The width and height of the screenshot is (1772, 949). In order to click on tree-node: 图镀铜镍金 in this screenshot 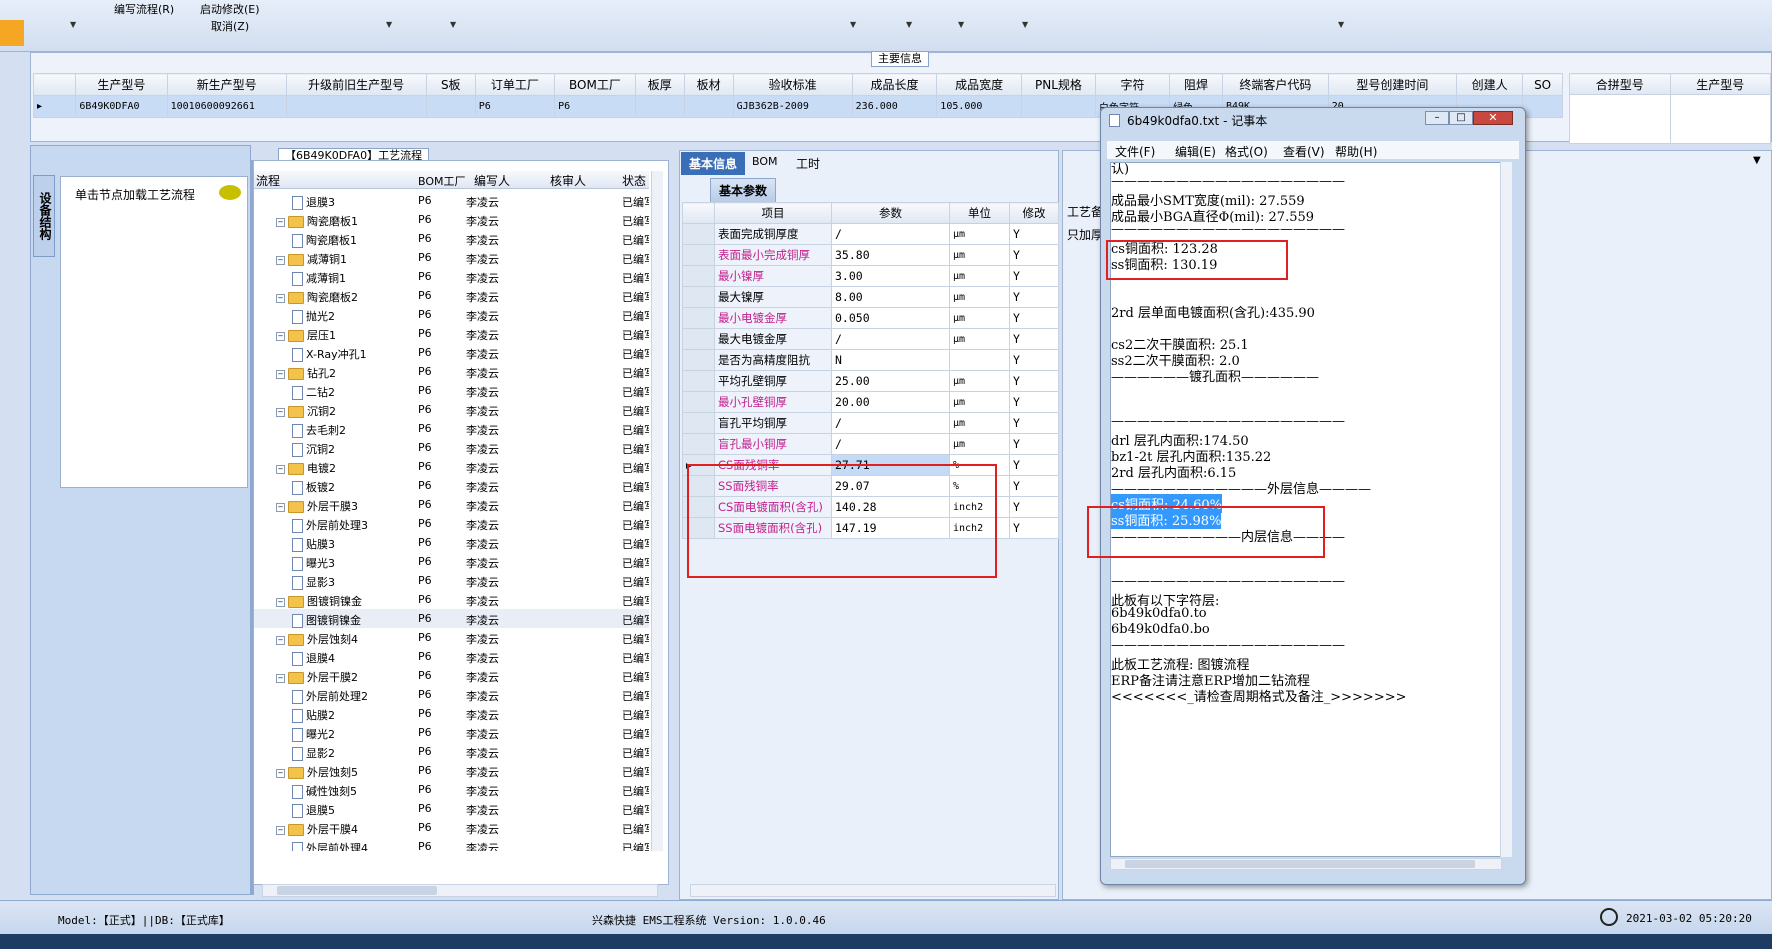, I will do `click(326, 620)`.